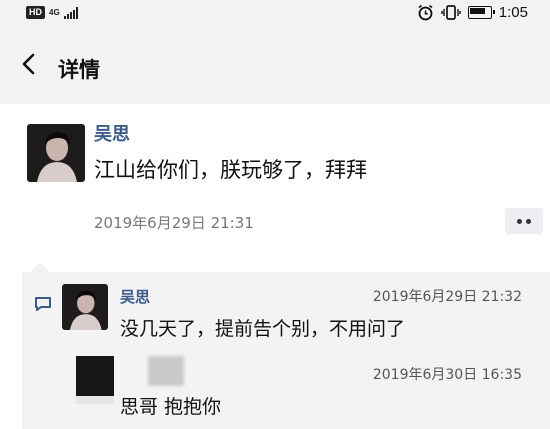 The width and height of the screenshot is (550, 429). I want to click on comment-timestamp: 2019年6月29日 21:32, so click(447, 297).